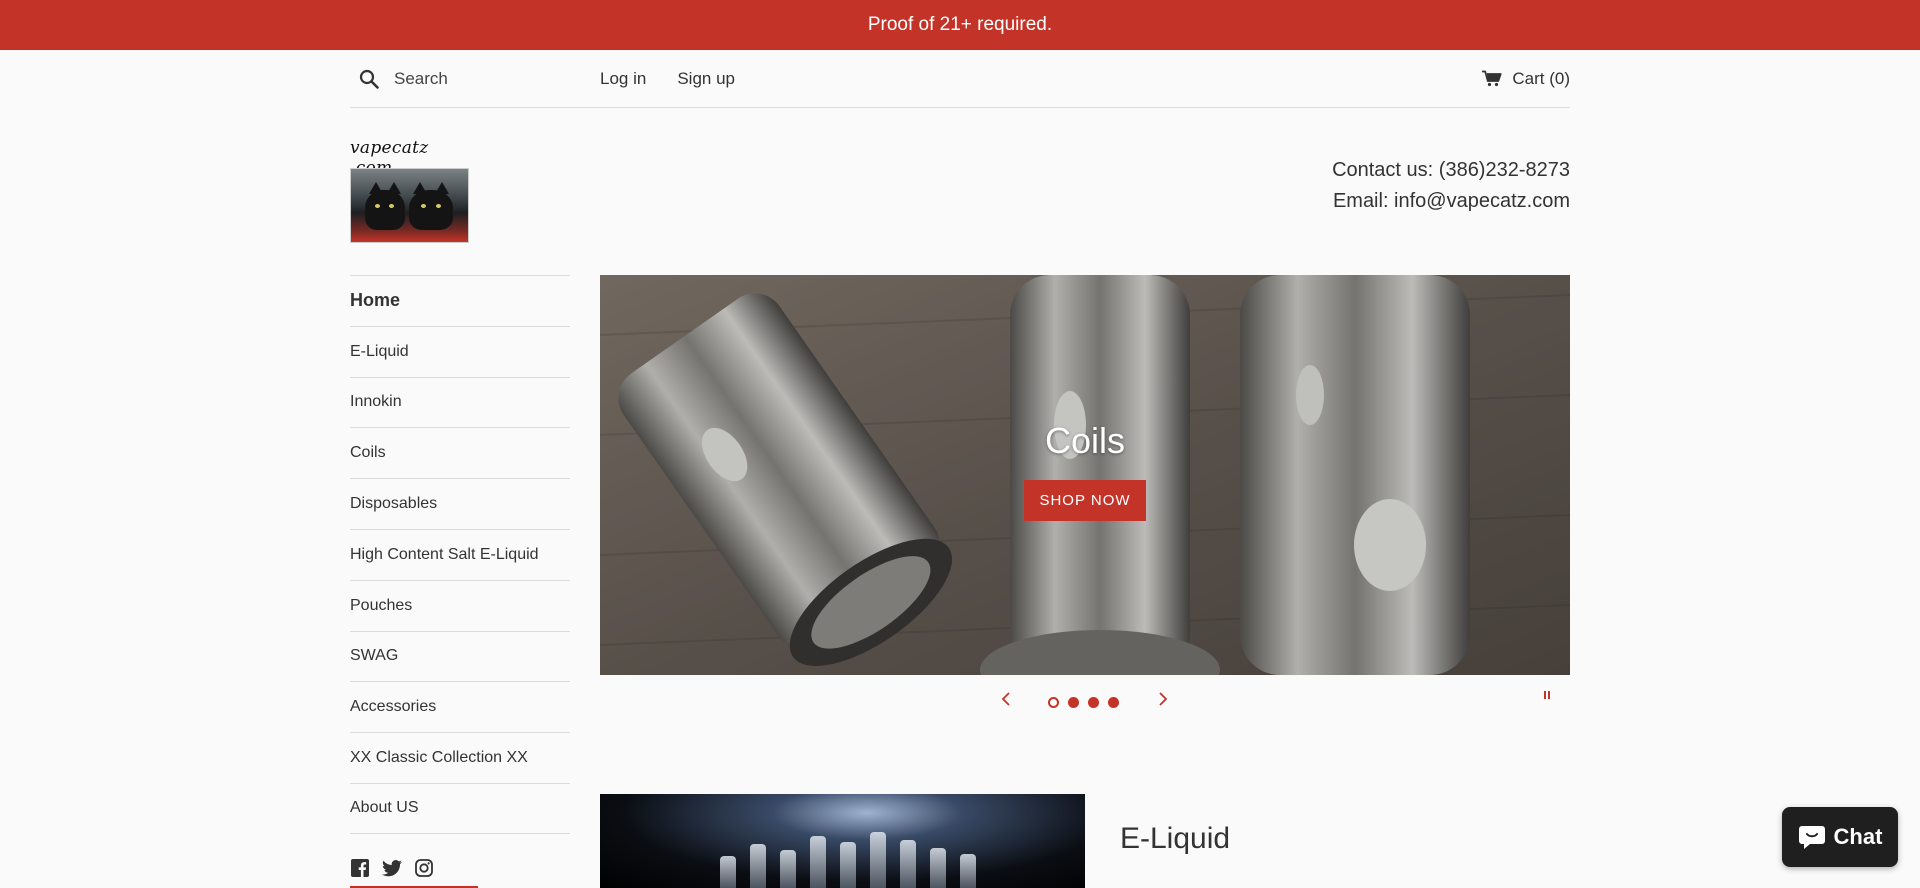 The width and height of the screenshot is (1920, 888). Describe the element at coordinates (460, 706) in the screenshot. I see `sidebar-item-accessories: Accessories` at that location.